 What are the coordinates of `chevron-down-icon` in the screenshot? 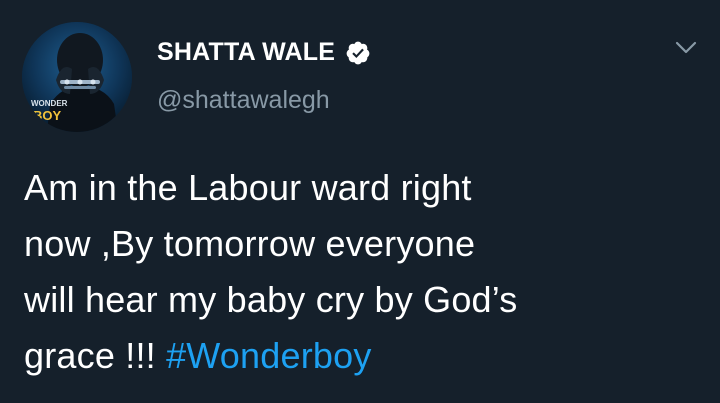 It's located at (686, 47).